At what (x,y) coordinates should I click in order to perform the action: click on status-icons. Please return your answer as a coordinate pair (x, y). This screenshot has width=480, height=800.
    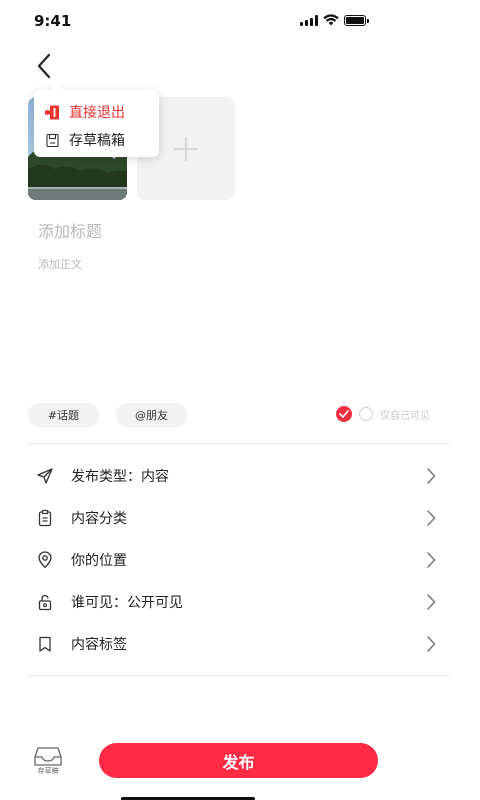
    Looking at the image, I should click on (334, 20).